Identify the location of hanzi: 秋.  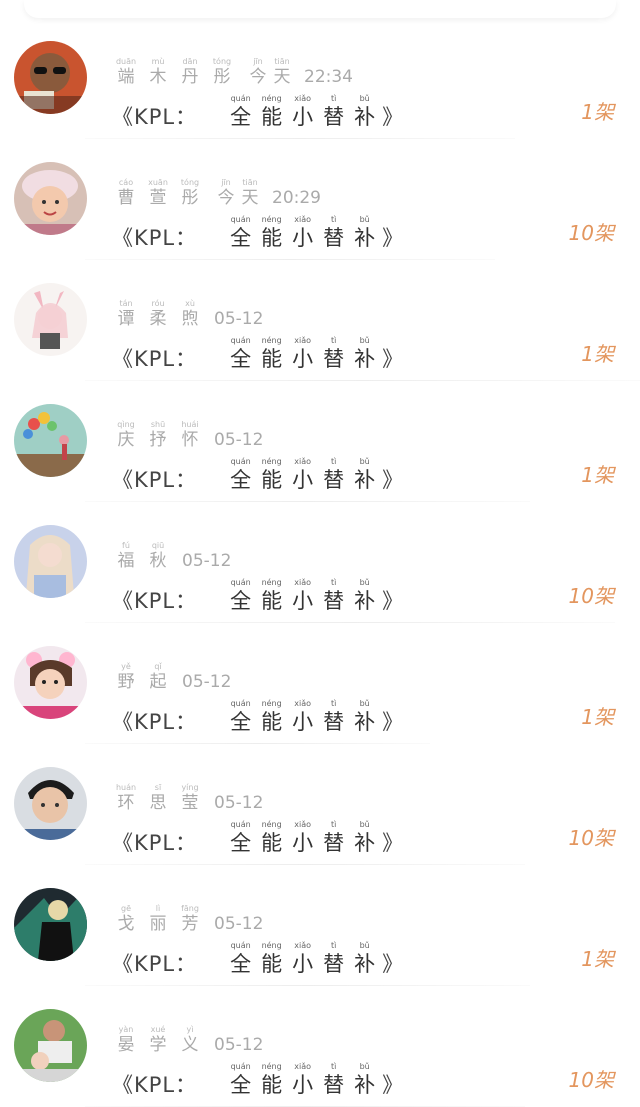
(158, 561).